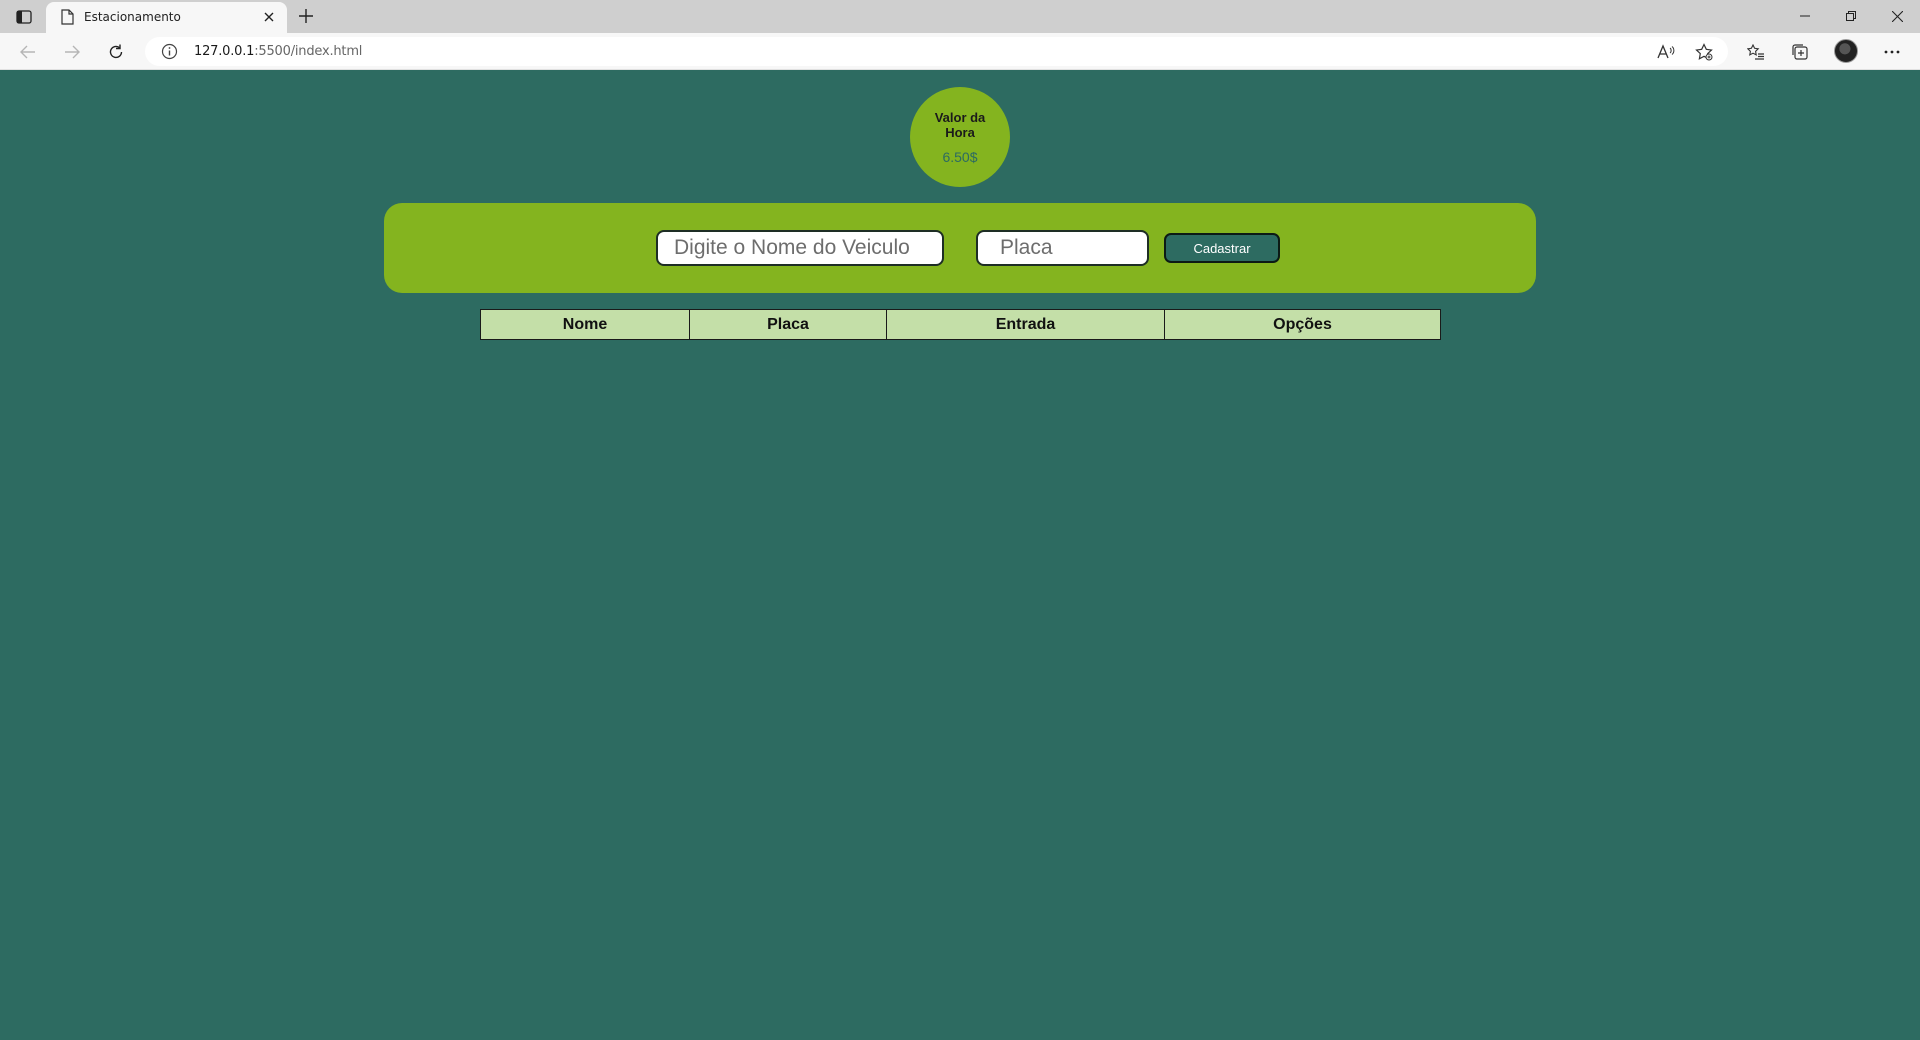 The image size is (1920, 1040). I want to click on url-bar: 127.0.0.1:5500/index.html, so click(936, 51).